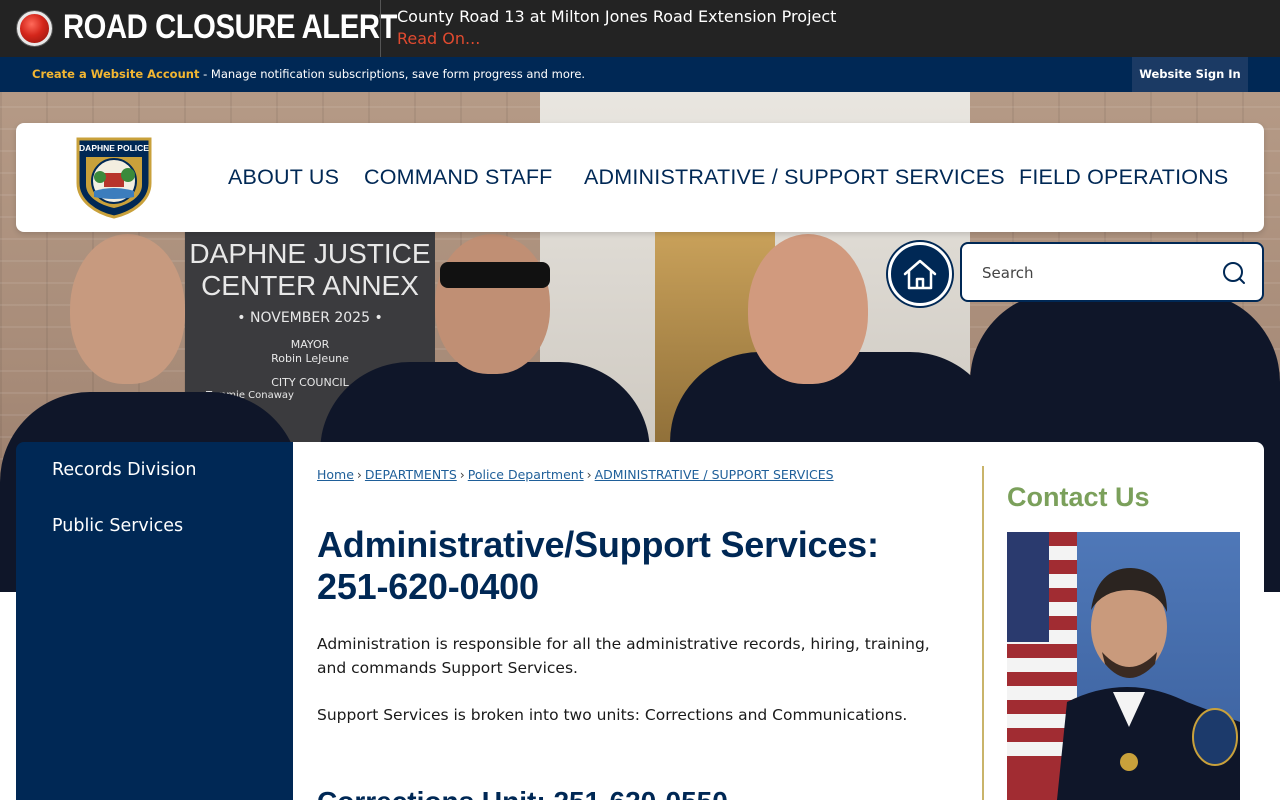 This screenshot has height=800, width=1280. What do you see at coordinates (714, 474) in the screenshot?
I see `breadcrumb-administrative-support-services: ADMINISTRATIVE / SUPPORT SERVICES` at bounding box center [714, 474].